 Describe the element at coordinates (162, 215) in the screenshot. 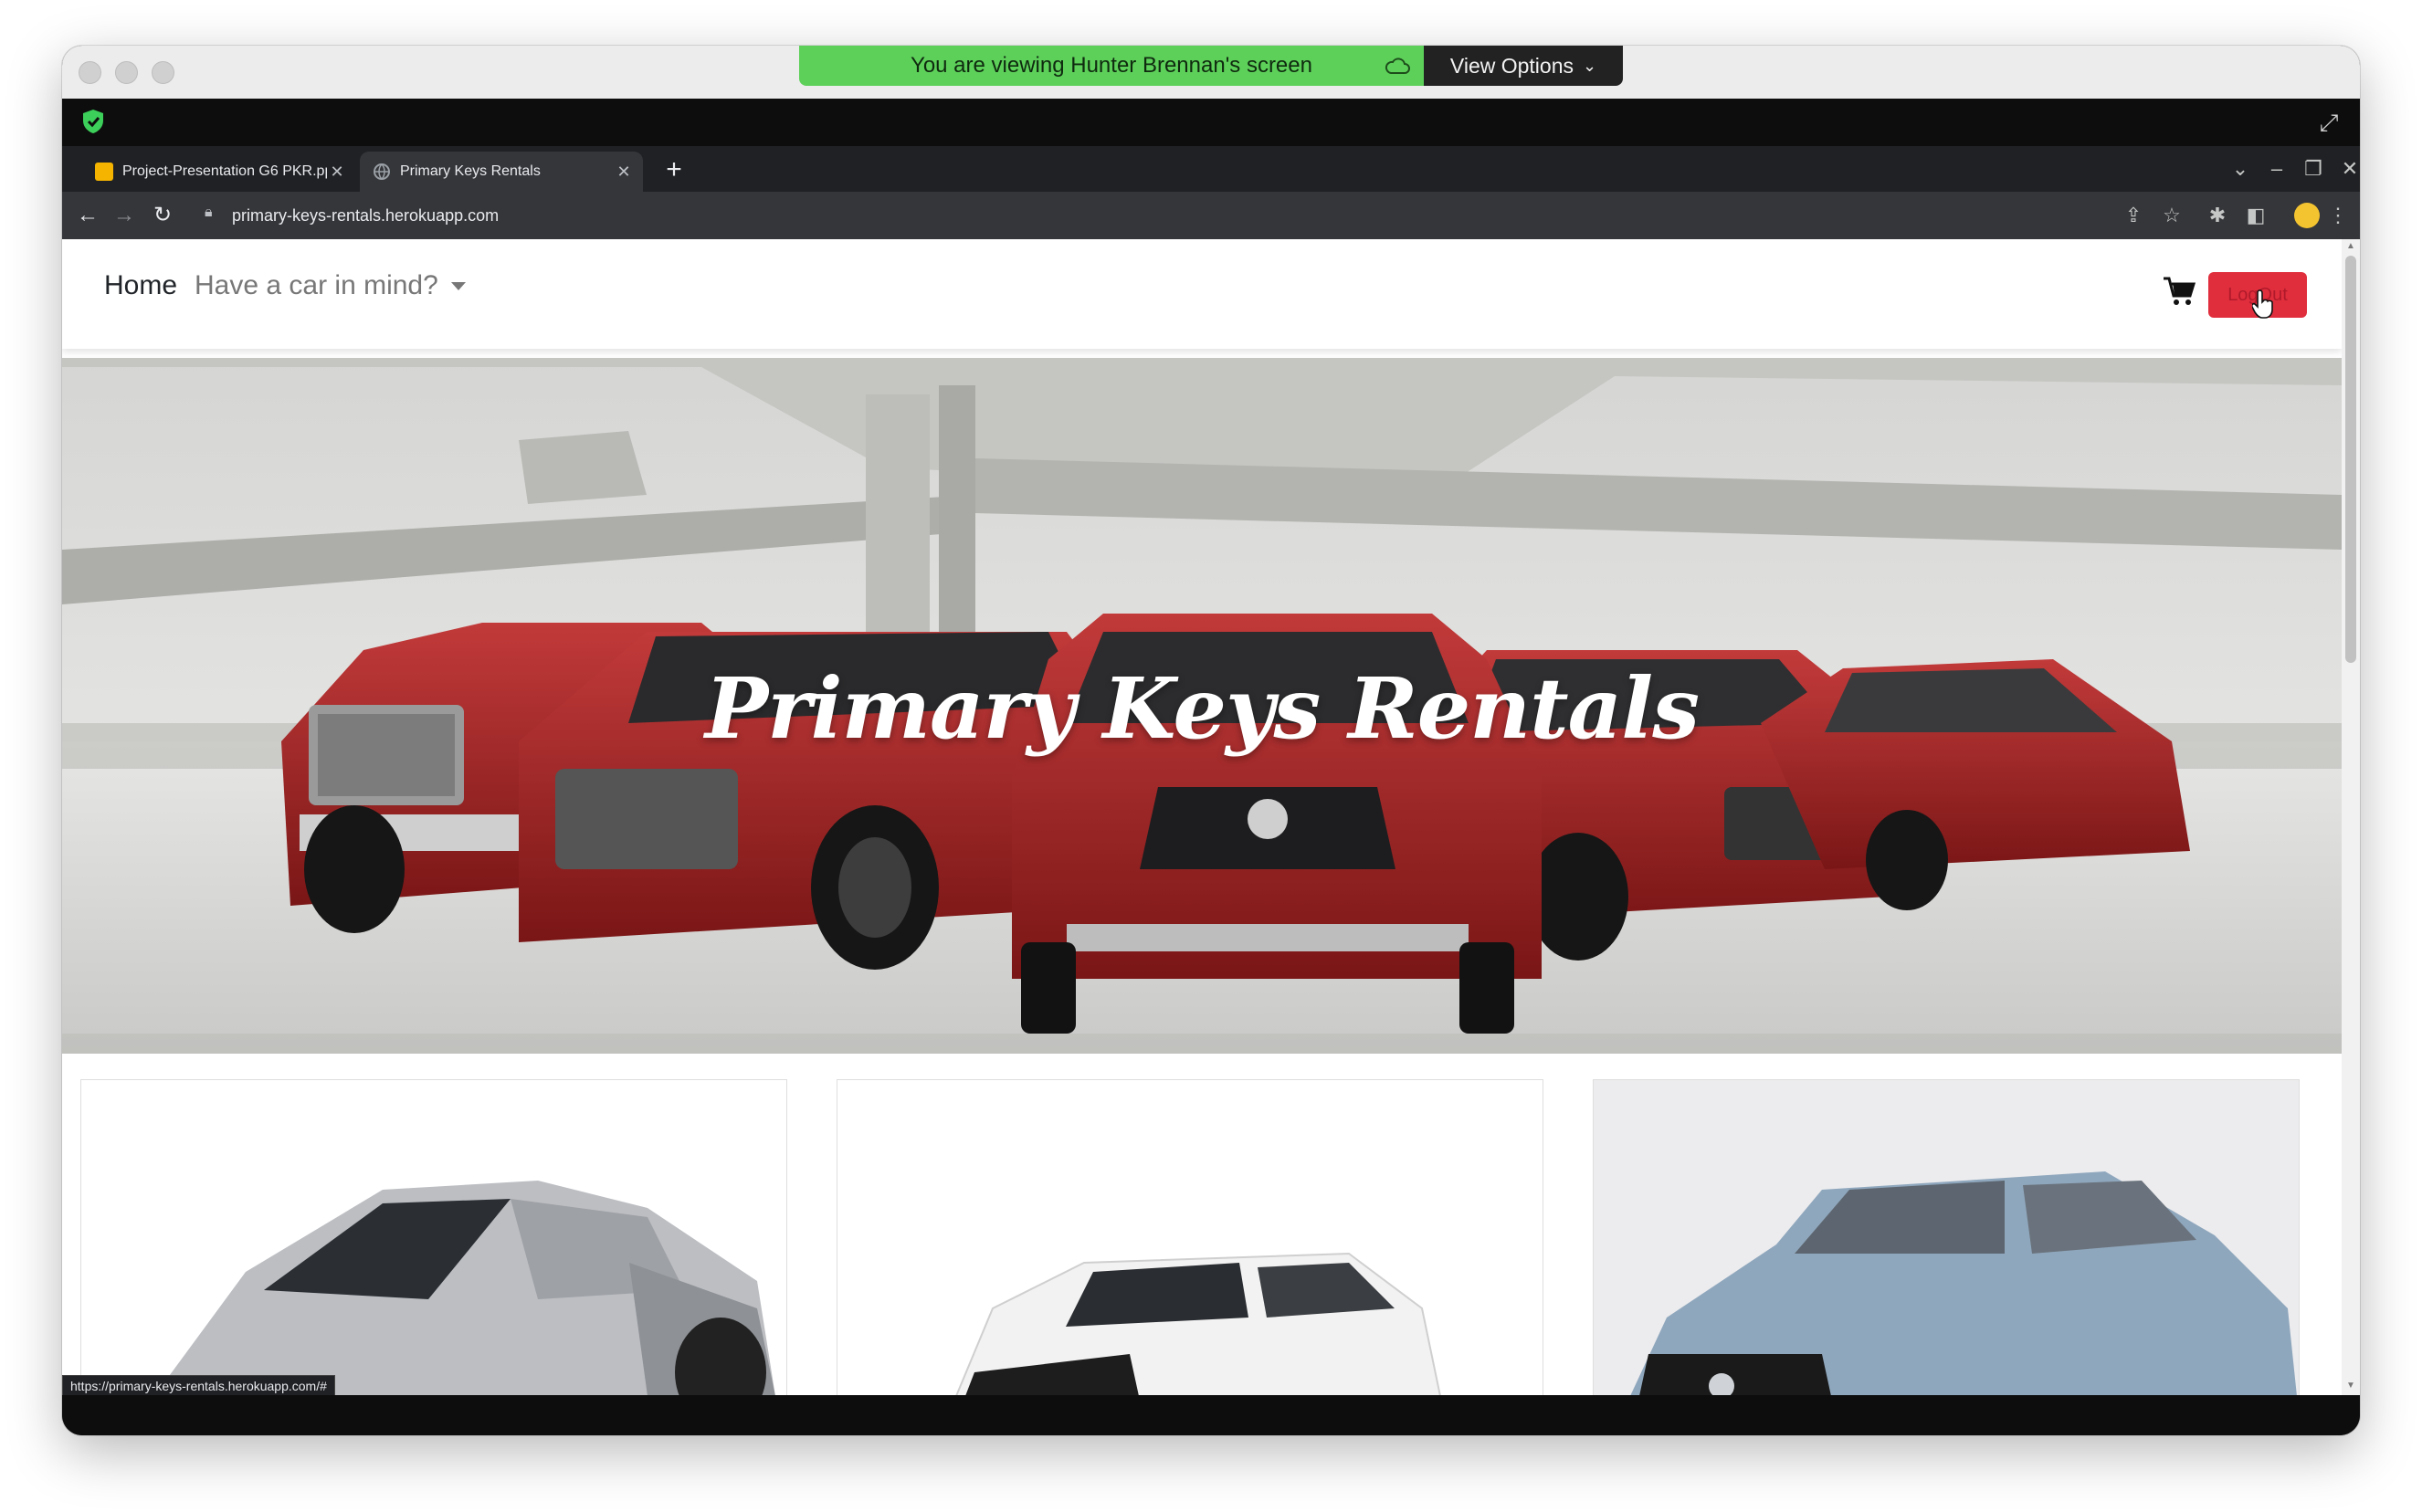

I see `reload-icon: ↻` at that location.